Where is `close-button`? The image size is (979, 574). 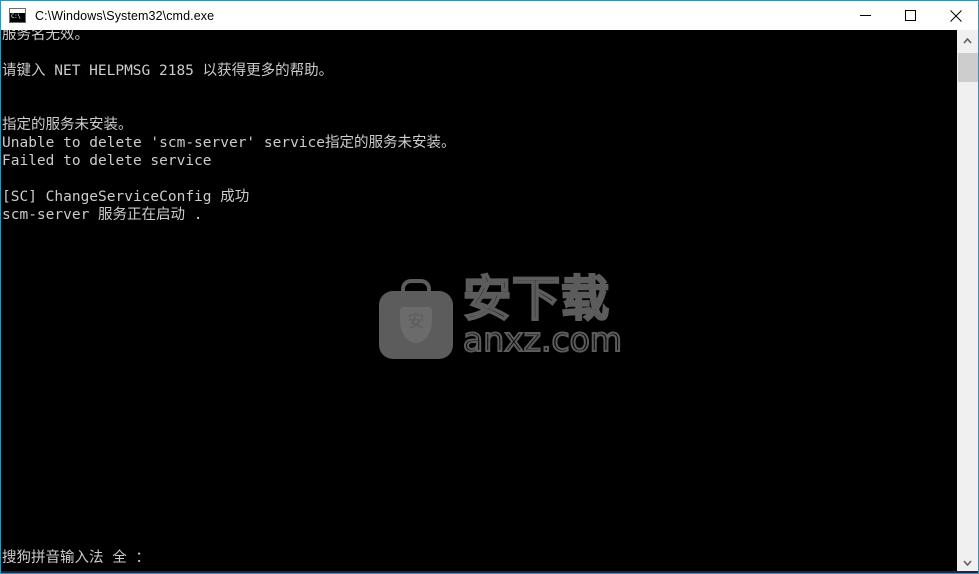
close-button is located at coordinates (955, 15).